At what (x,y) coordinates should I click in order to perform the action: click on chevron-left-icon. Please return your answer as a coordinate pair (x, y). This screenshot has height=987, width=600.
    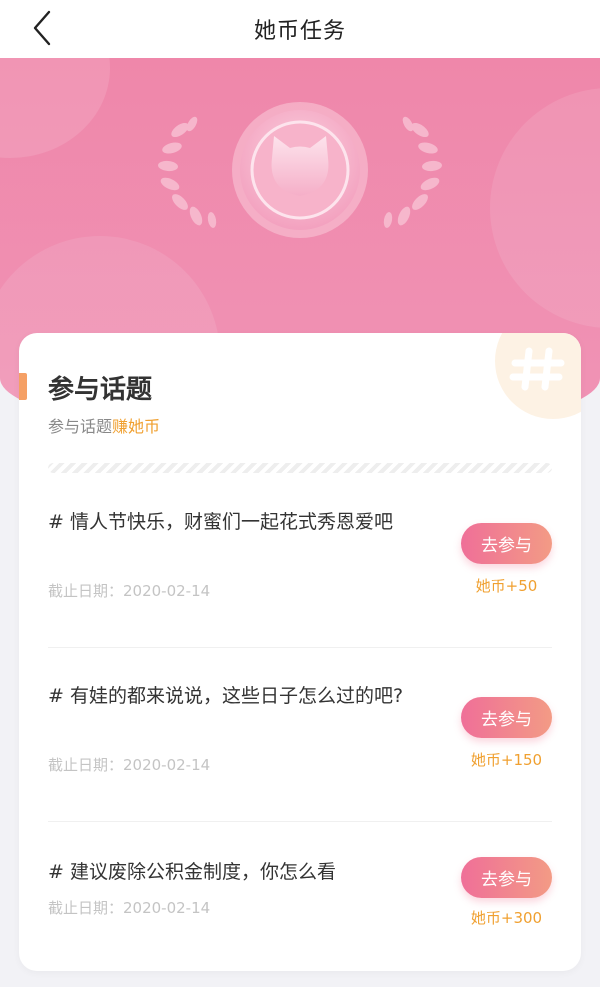
    Looking at the image, I should click on (42, 28).